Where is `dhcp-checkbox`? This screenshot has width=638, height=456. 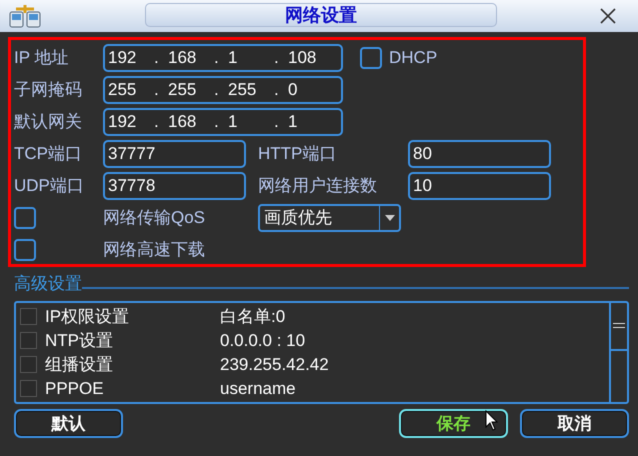
dhcp-checkbox is located at coordinates (371, 58).